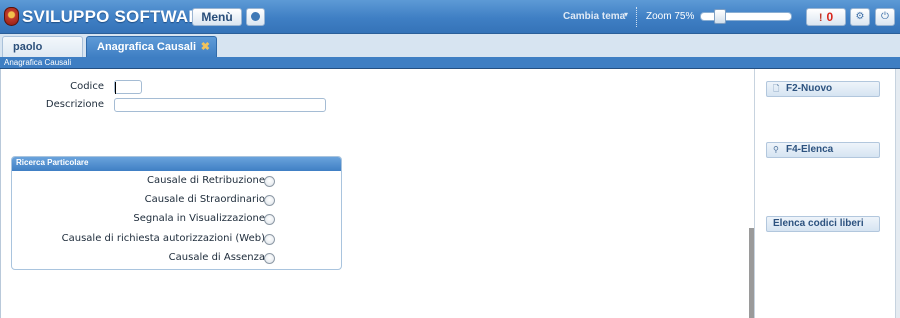 Image resolution: width=900 pixels, height=318 pixels. What do you see at coordinates (746, 16) in the screenshot?
I see `zoom-slider` at bounding box center [746, 16].